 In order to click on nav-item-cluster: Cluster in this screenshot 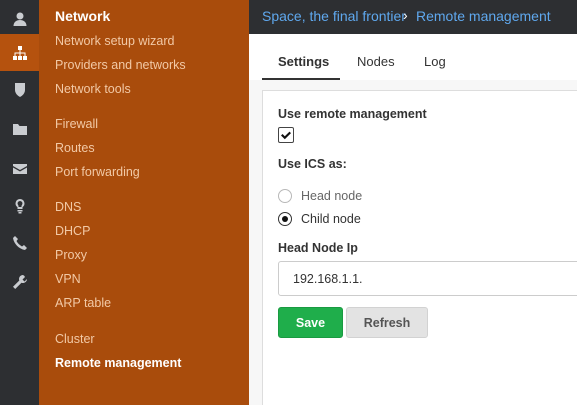, I will do `click(75, 339)`.